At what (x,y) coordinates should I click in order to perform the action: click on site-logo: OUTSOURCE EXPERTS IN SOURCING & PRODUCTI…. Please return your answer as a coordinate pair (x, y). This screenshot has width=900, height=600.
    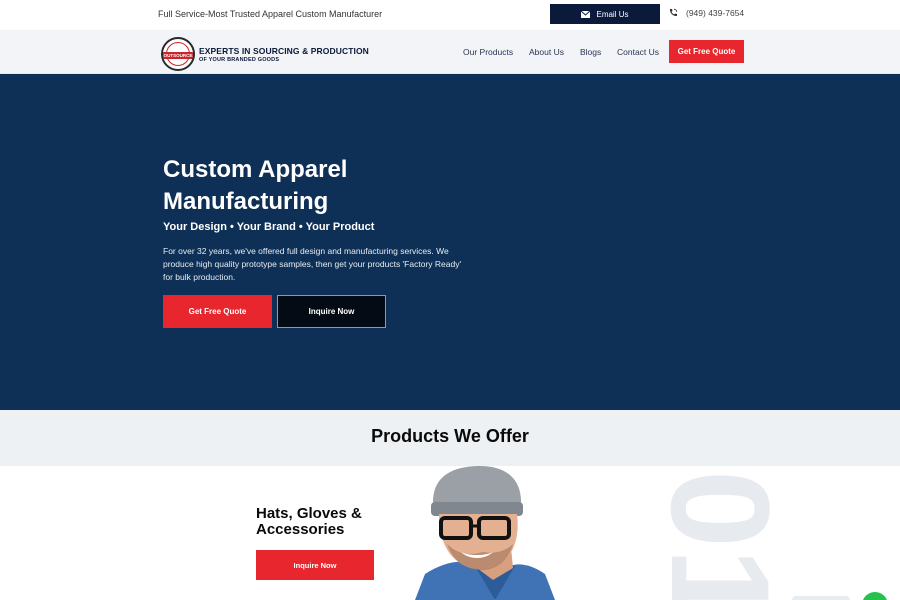
    Looking at the image, I should click on (265, 54).